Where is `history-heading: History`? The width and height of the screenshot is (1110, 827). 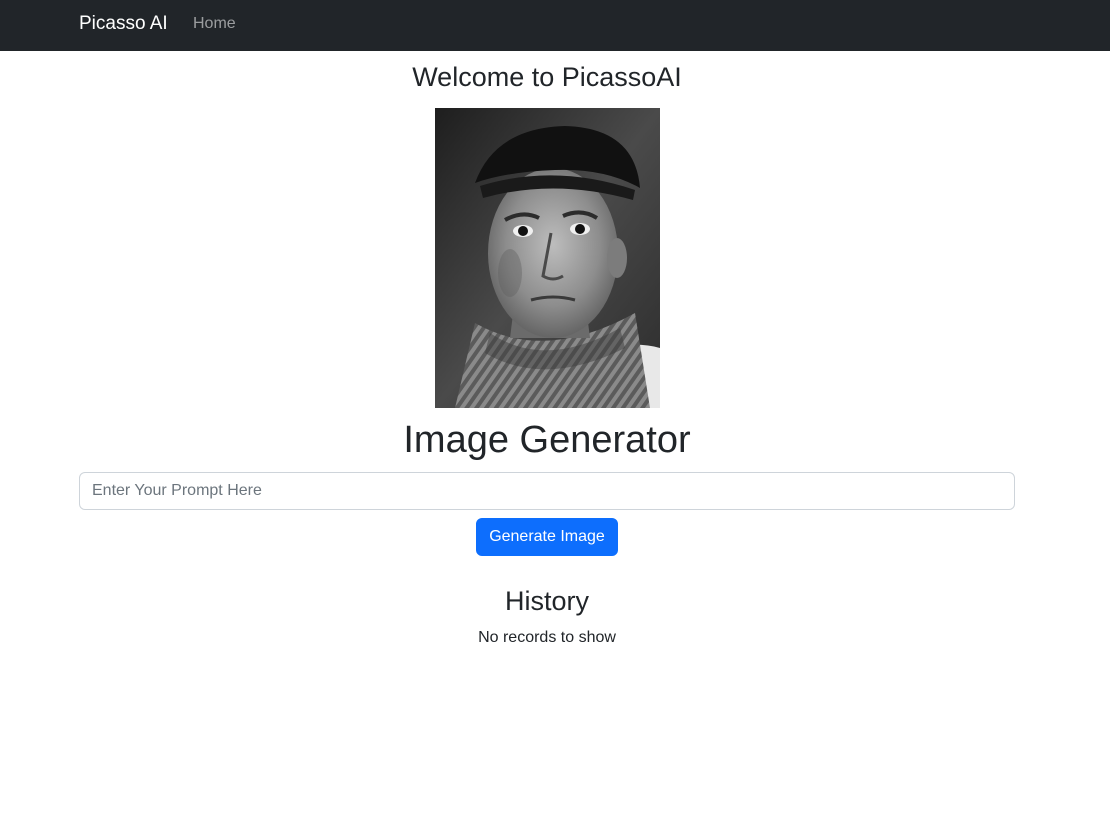 history-heading: History is located at coordinates (546, 601).